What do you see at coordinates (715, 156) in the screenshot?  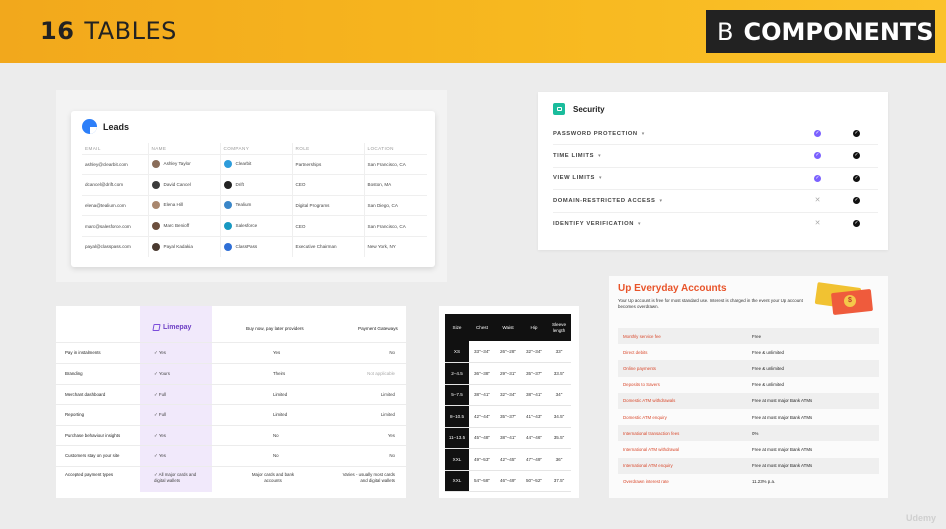 I see `security-row: TIME LIMITS ▾ ✓ ✓` at bounding box center [715, 156].